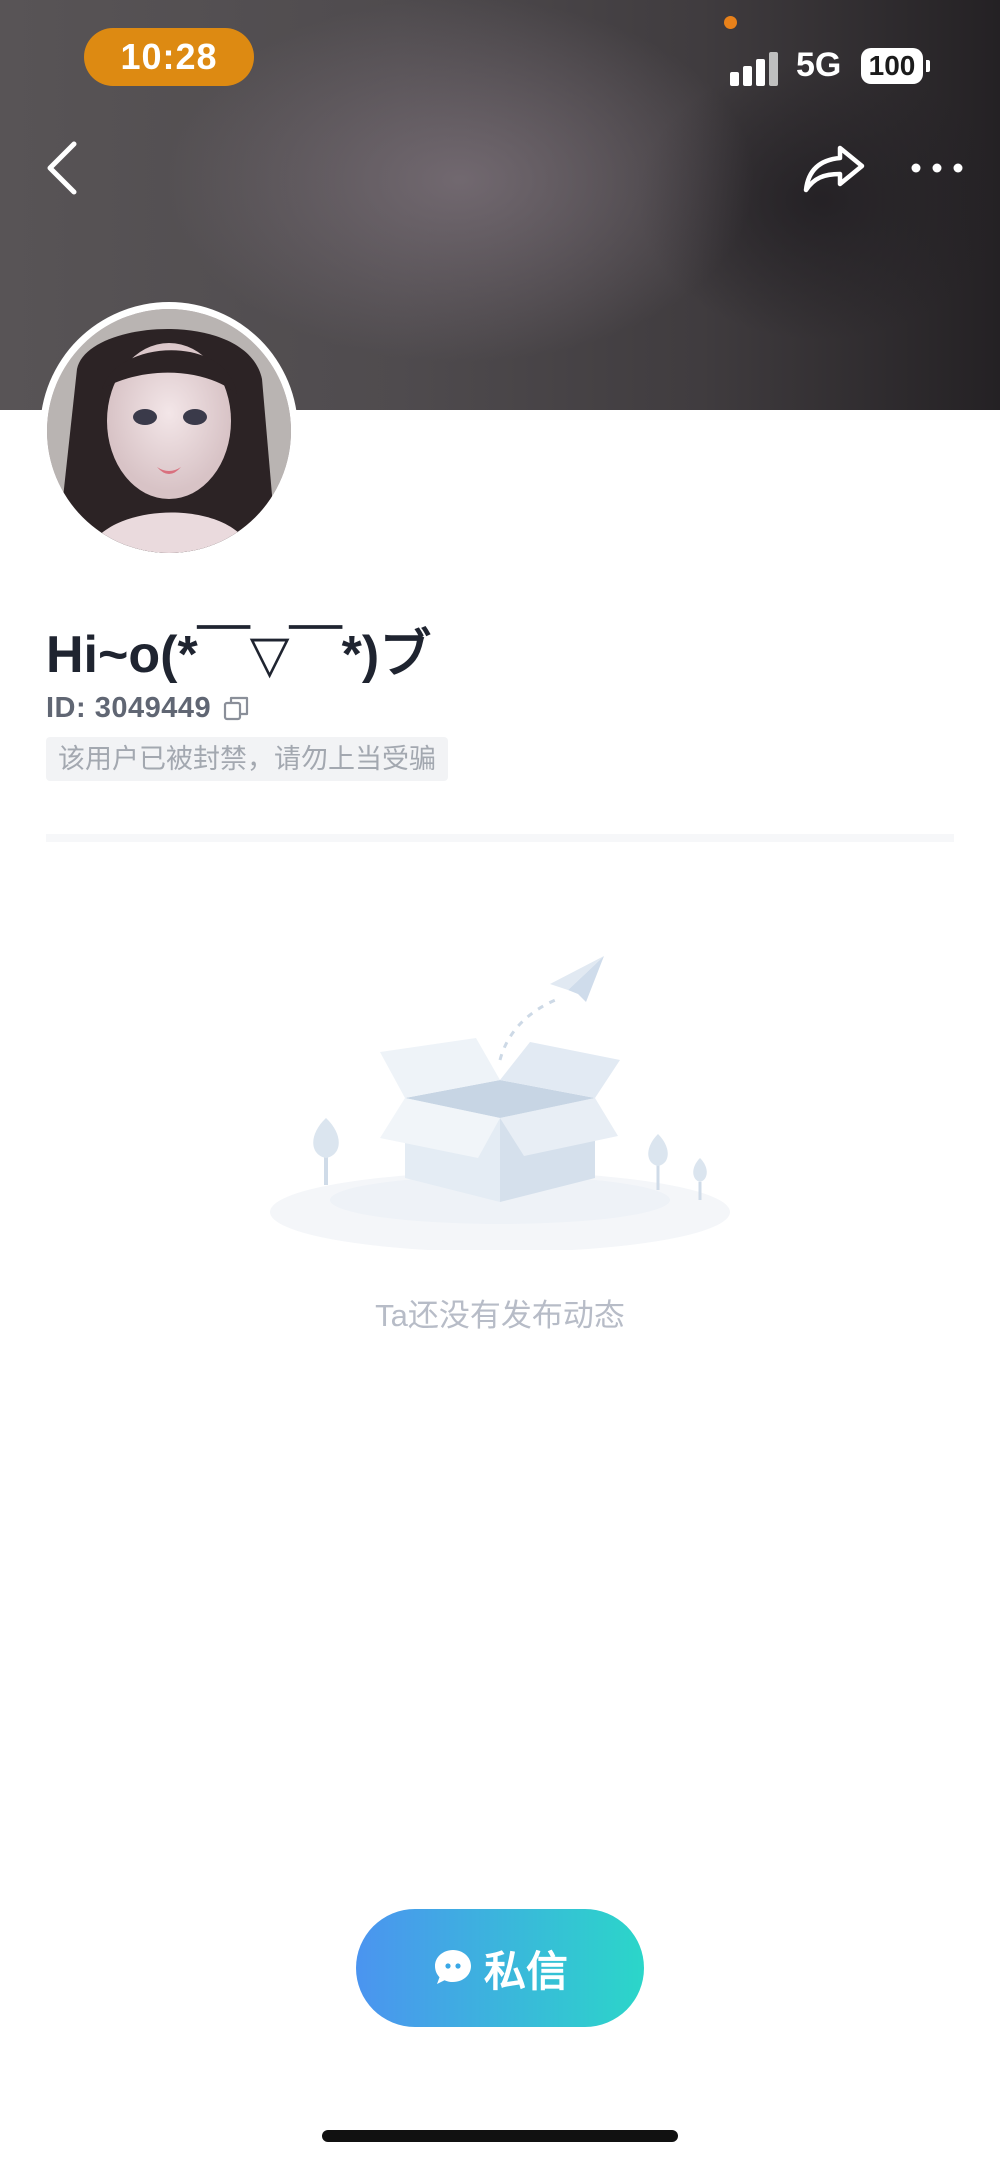 The height and width of the screenshot is (2165, 1000). I want to click on private-message-button: 私信, so click(500, 1968).